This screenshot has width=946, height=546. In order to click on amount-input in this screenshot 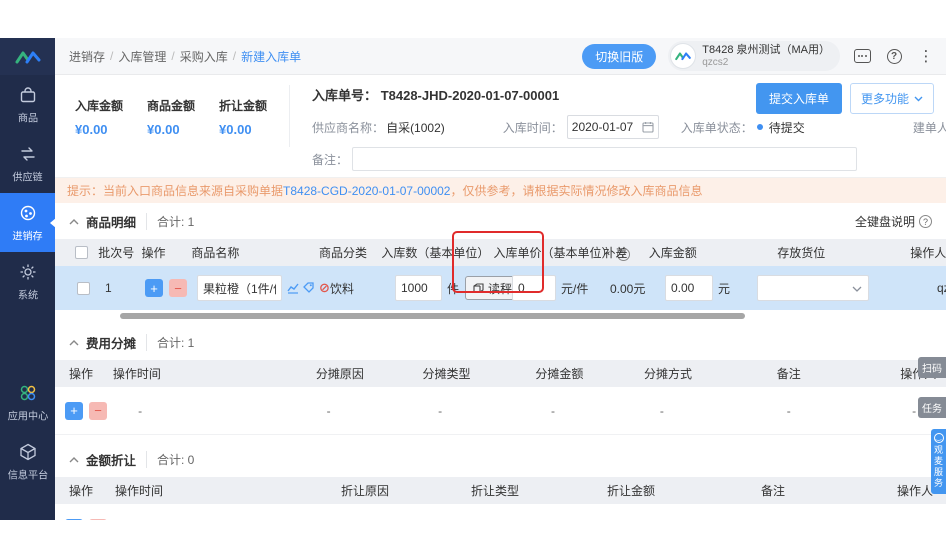, I will do `click(689, 288)`.